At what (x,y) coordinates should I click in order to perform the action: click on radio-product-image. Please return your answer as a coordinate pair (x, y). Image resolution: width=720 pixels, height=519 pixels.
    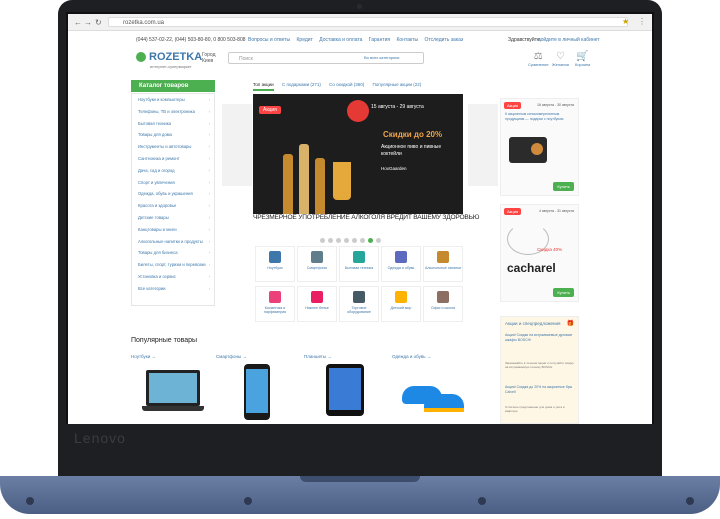
    Looking at the image, I should click on (528, 150).